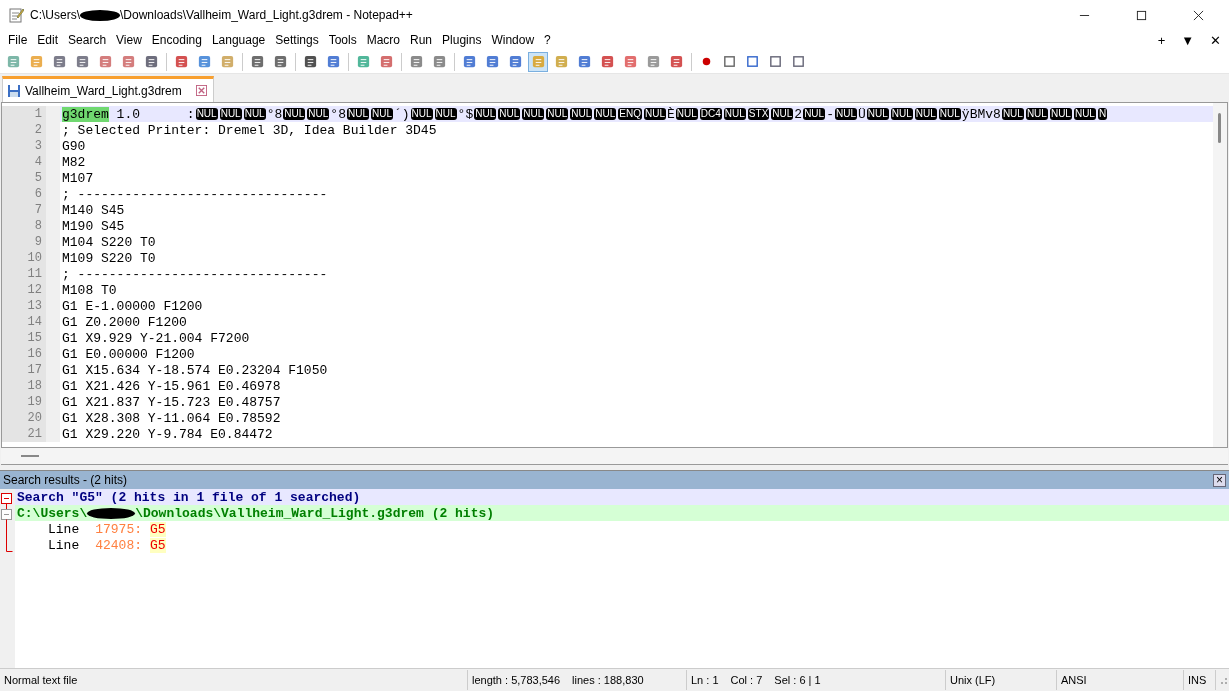 The height and width of the screenshot is (691, 1229). I want to click on line-number: 7, so click(31, 210).